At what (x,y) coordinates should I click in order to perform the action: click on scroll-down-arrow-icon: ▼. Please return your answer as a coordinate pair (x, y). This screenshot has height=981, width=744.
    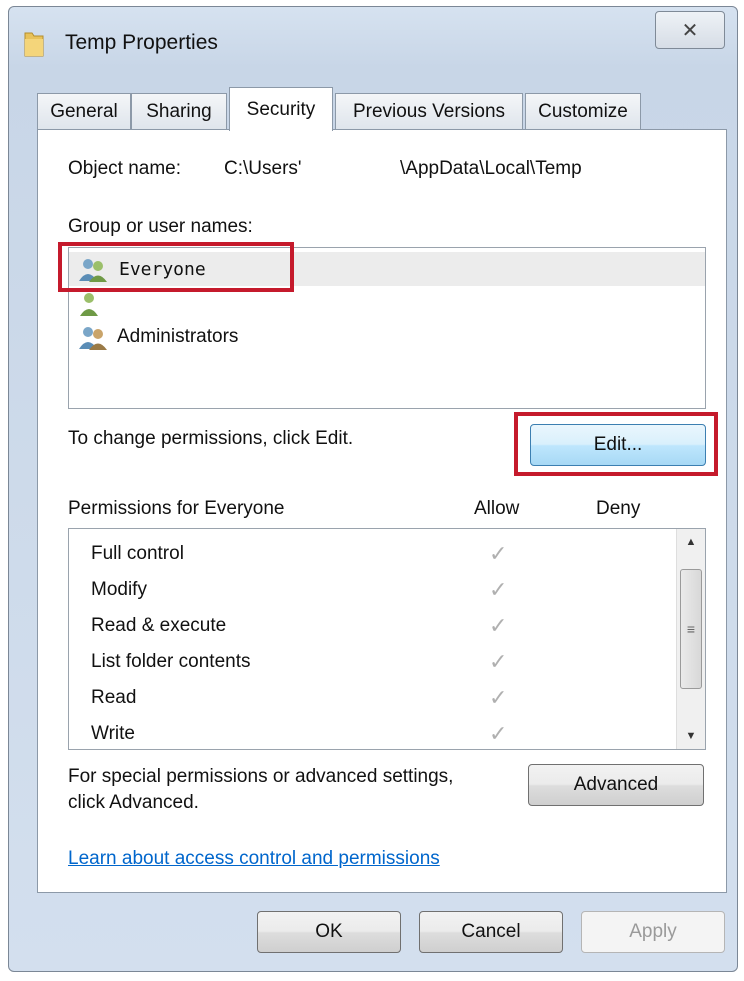
    Looking at the image, I should click on (691, 736).